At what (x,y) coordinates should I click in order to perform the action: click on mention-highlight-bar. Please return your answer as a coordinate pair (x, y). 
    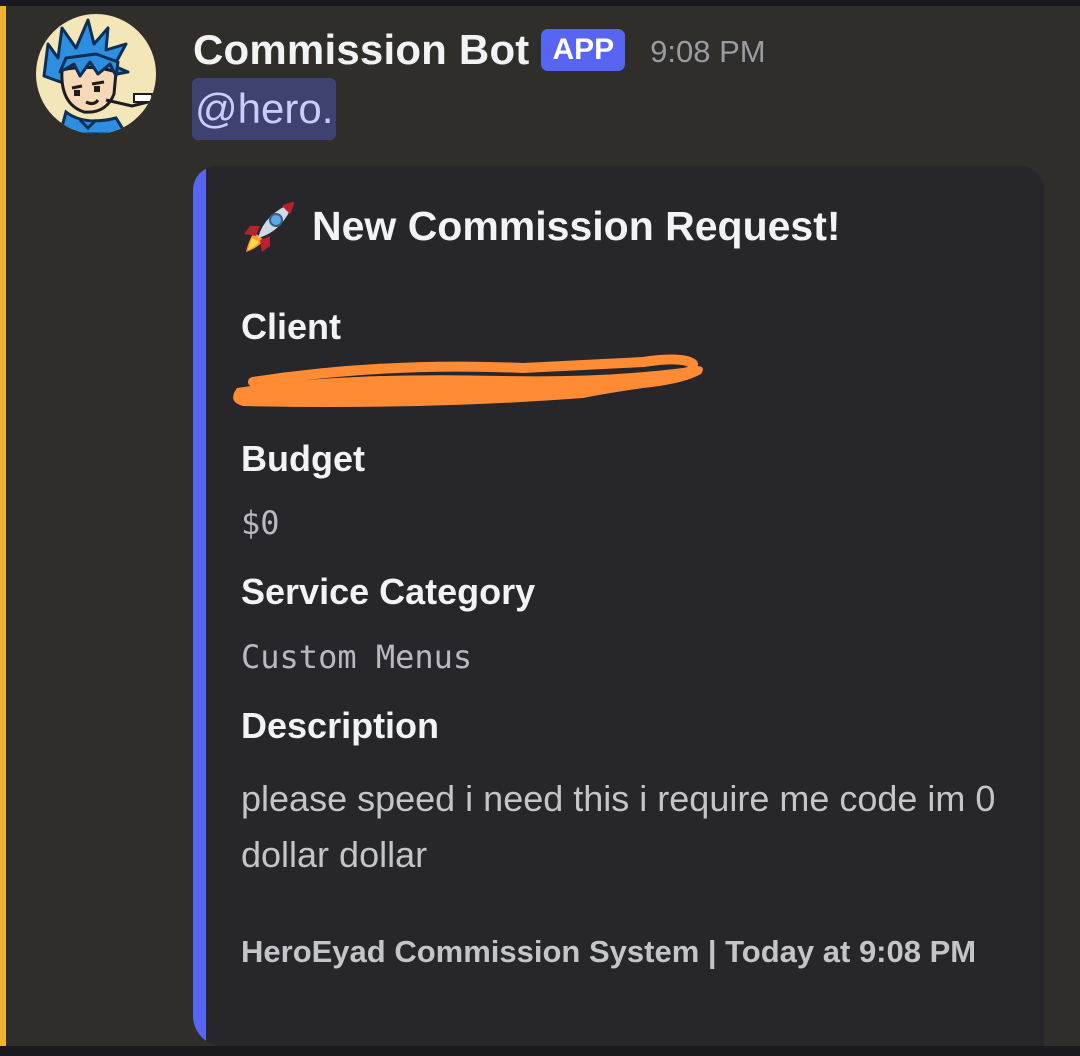
    Looking at the image, I should click on (3, 526).